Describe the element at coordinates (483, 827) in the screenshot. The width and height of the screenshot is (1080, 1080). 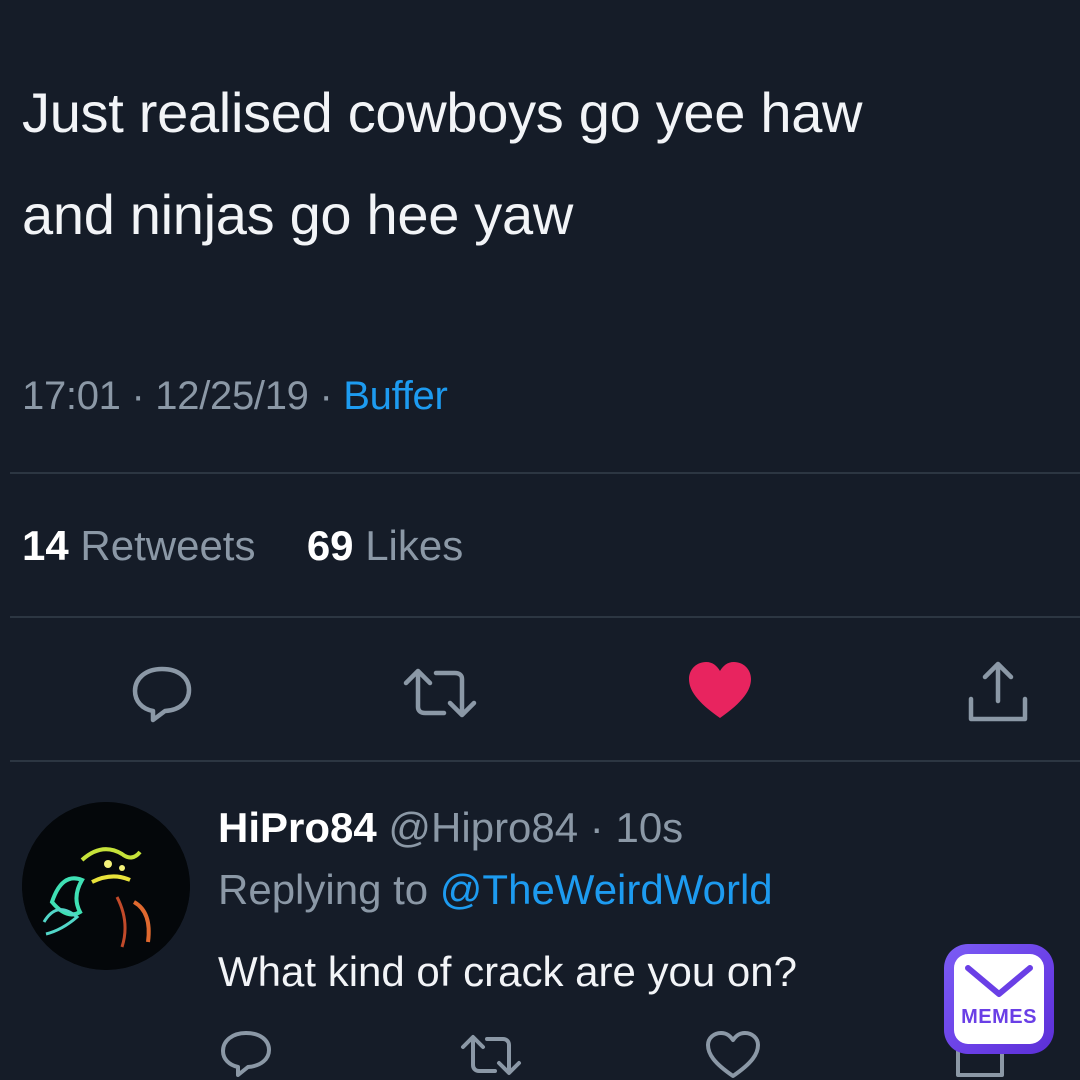
I see `reply-handle: @Hipro84` at that location.